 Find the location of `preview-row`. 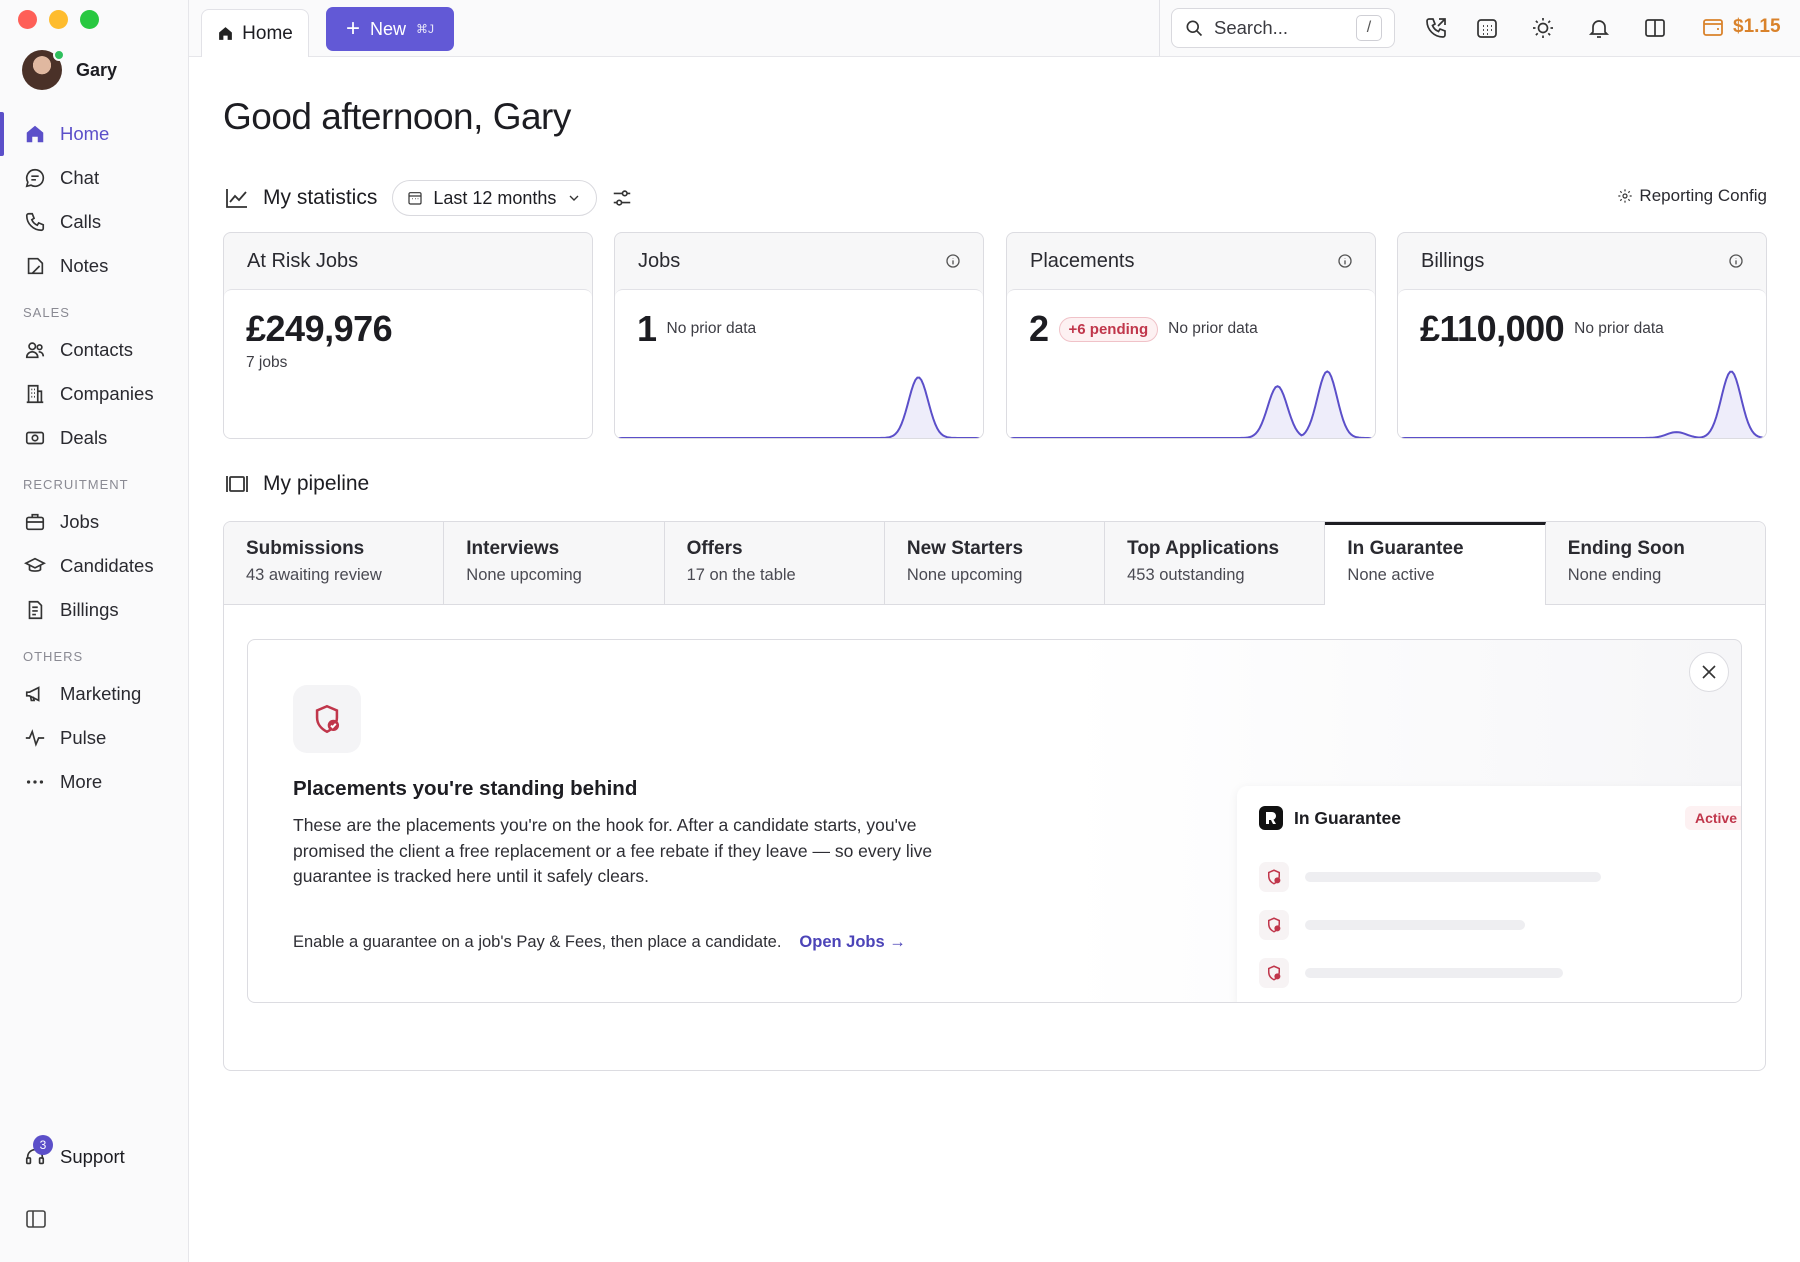

preview-row is located at coordinates (1430, 877).